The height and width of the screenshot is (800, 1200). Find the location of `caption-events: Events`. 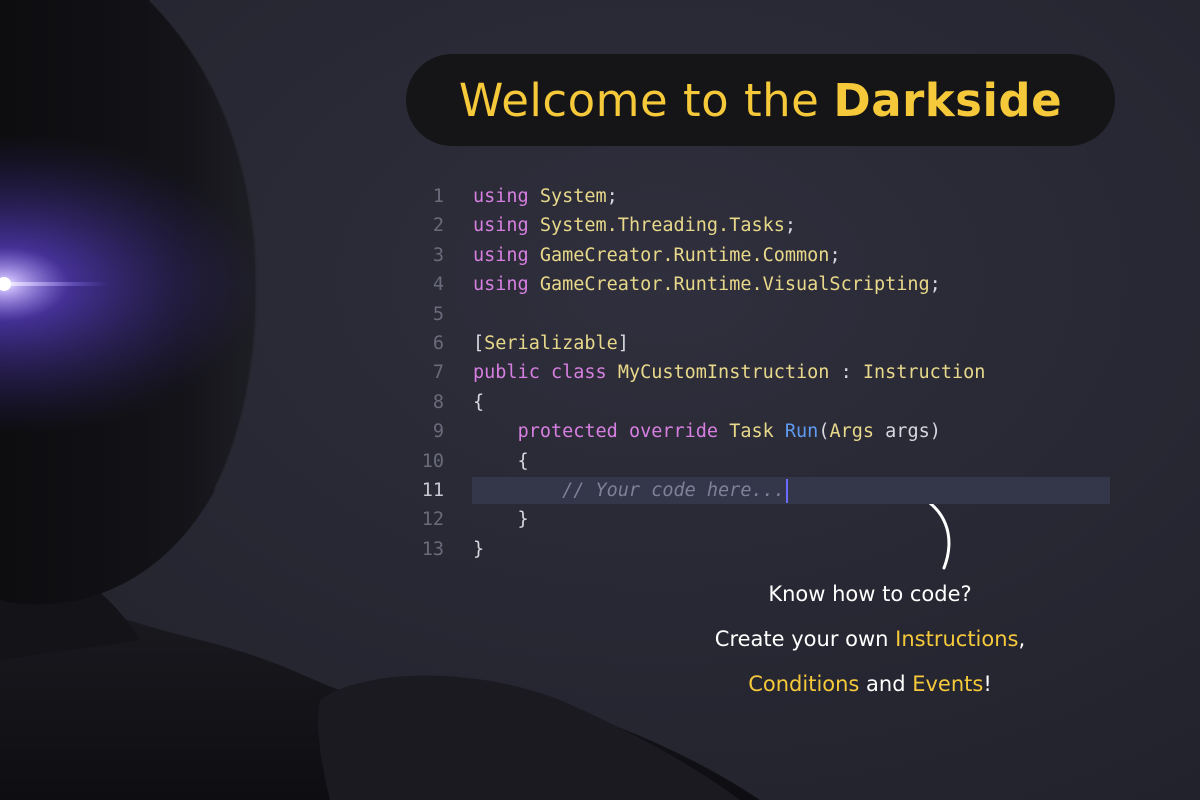

caption-events: Events is located at coordinates (948, 684).